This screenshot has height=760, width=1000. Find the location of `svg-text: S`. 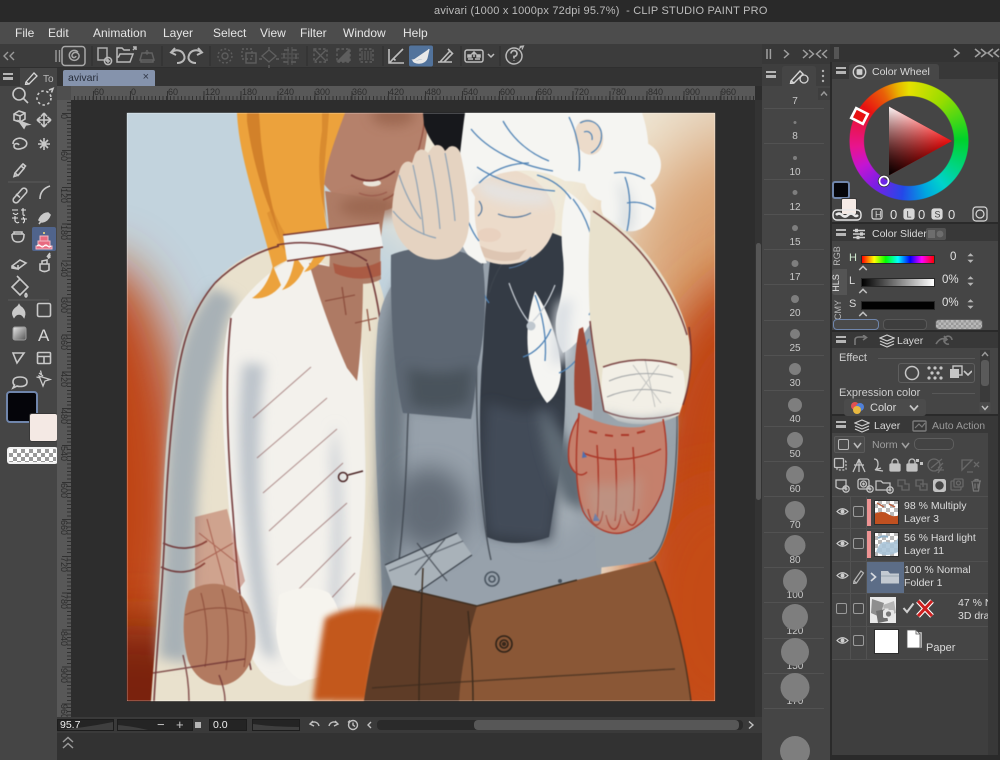

svg-text: S is located at coordinates (938, 215).